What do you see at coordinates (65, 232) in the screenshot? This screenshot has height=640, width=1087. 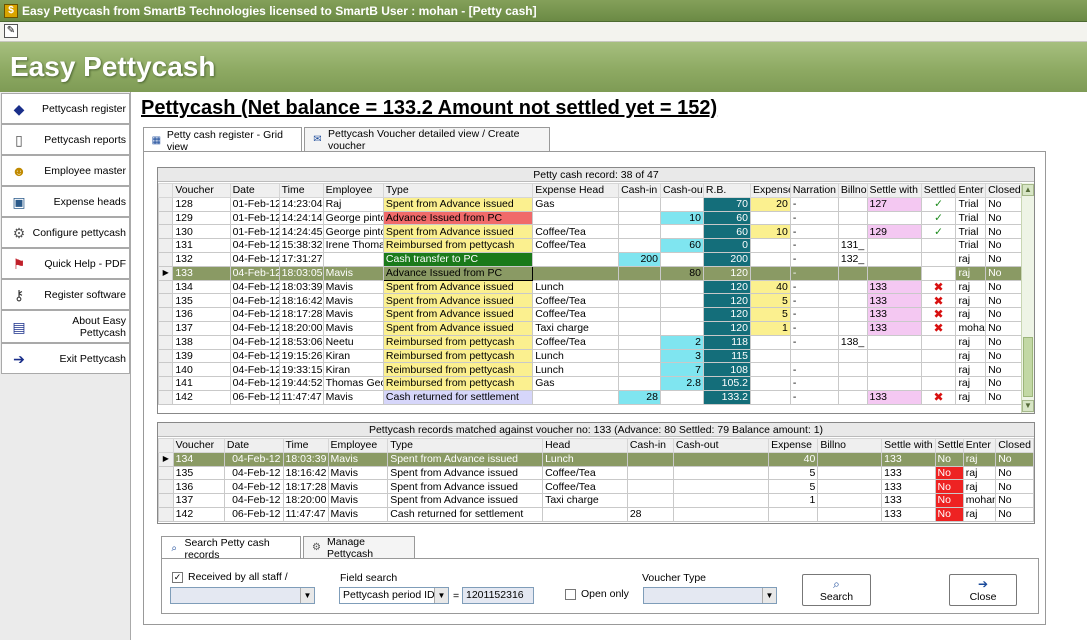 I see `sidebar-item-configure-pettycash: ⚙ Configure pettycash` at bounding box center [65, 232].